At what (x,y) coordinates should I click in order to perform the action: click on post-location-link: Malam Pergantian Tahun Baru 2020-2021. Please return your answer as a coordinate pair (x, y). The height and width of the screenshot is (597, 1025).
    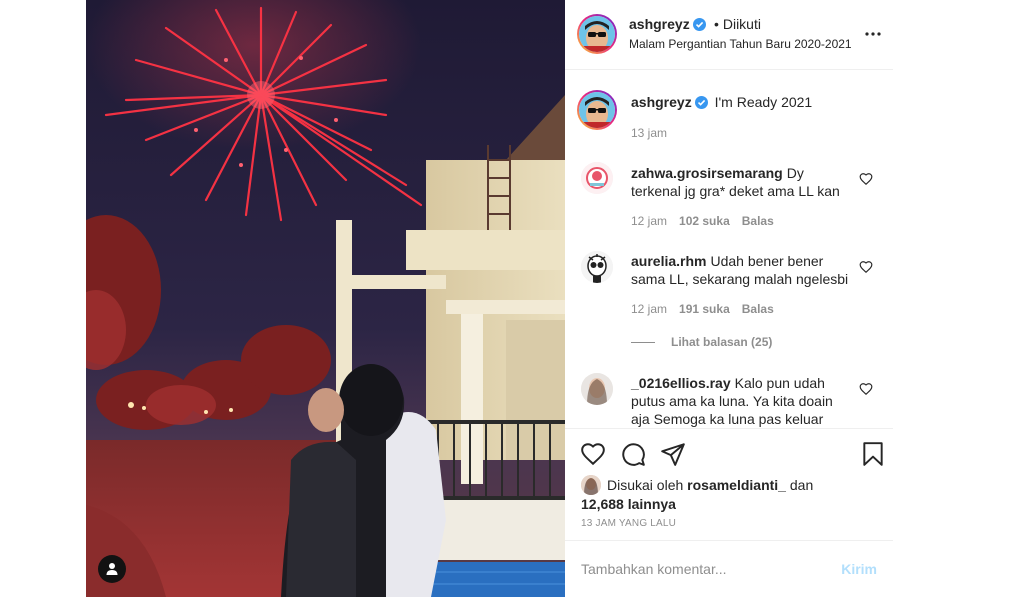
    Looking at the image, I should click on (744, 44).